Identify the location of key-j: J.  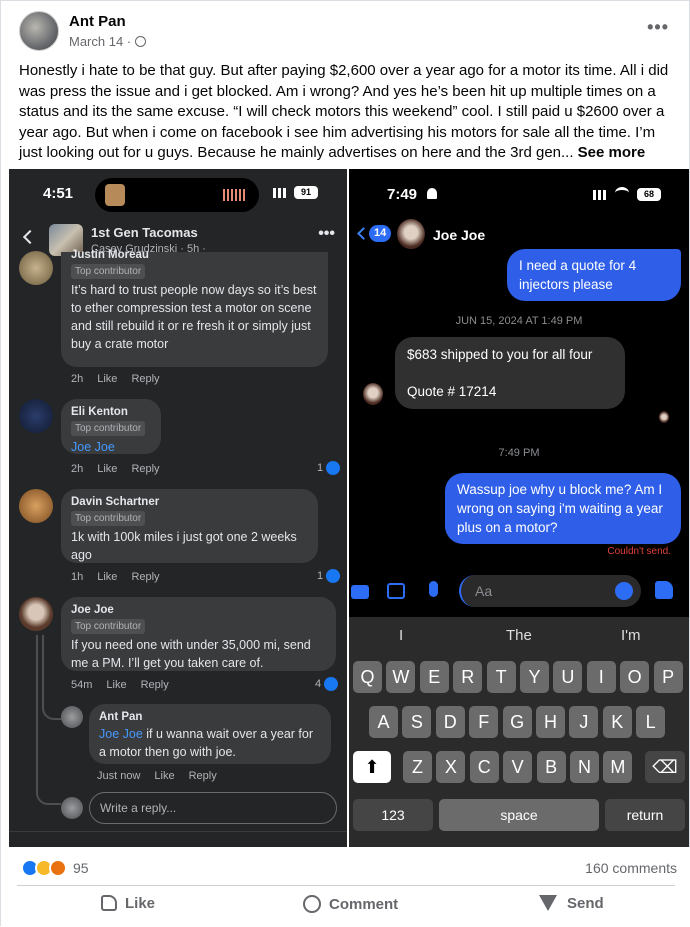
(584, 722).